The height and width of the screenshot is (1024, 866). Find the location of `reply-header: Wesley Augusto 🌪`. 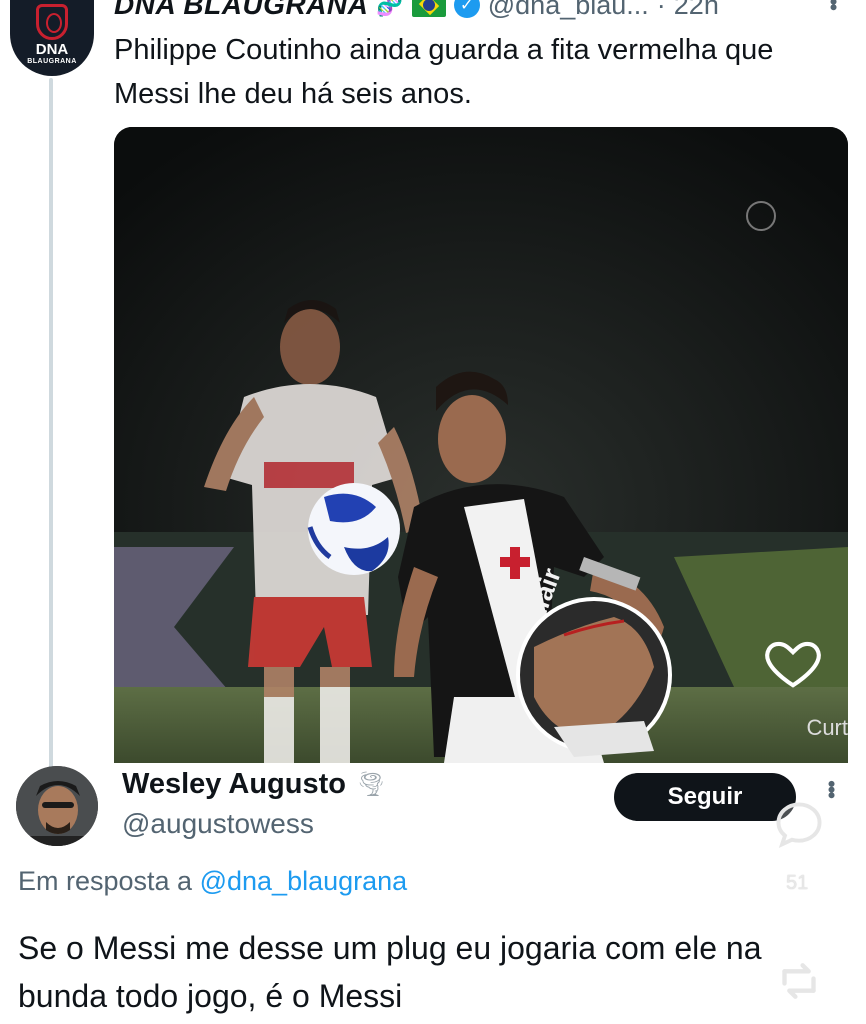

reply-header: Wesley Augusto 🌪 is located at coordinates (254, 784).